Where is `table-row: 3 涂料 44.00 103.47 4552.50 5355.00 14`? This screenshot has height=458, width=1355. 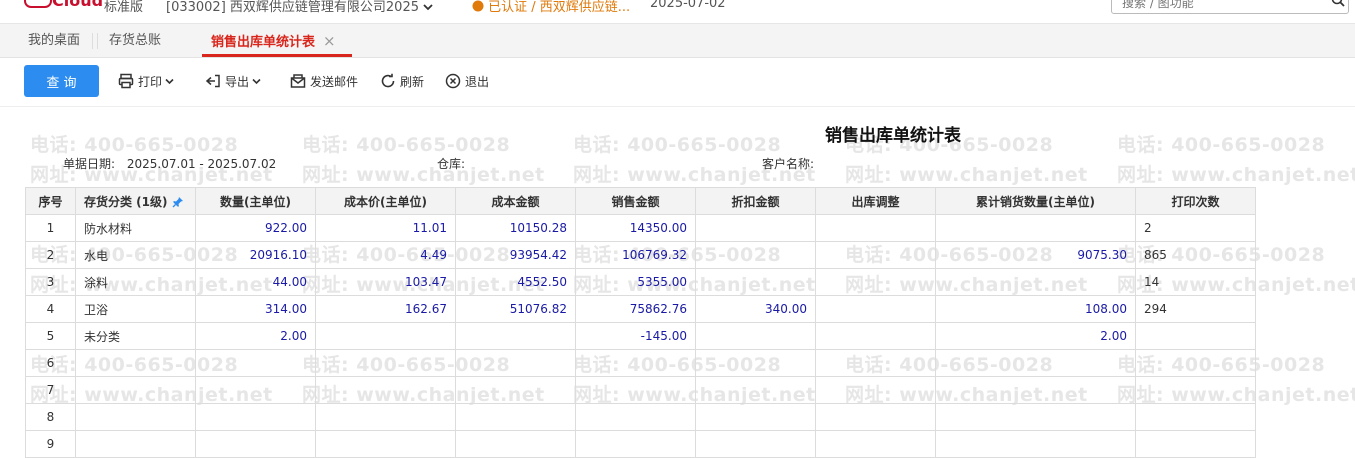
table-row: 3 涂料 44.00 103.47 4552.50 5355.00 14 is located at coordinates (640, 282).